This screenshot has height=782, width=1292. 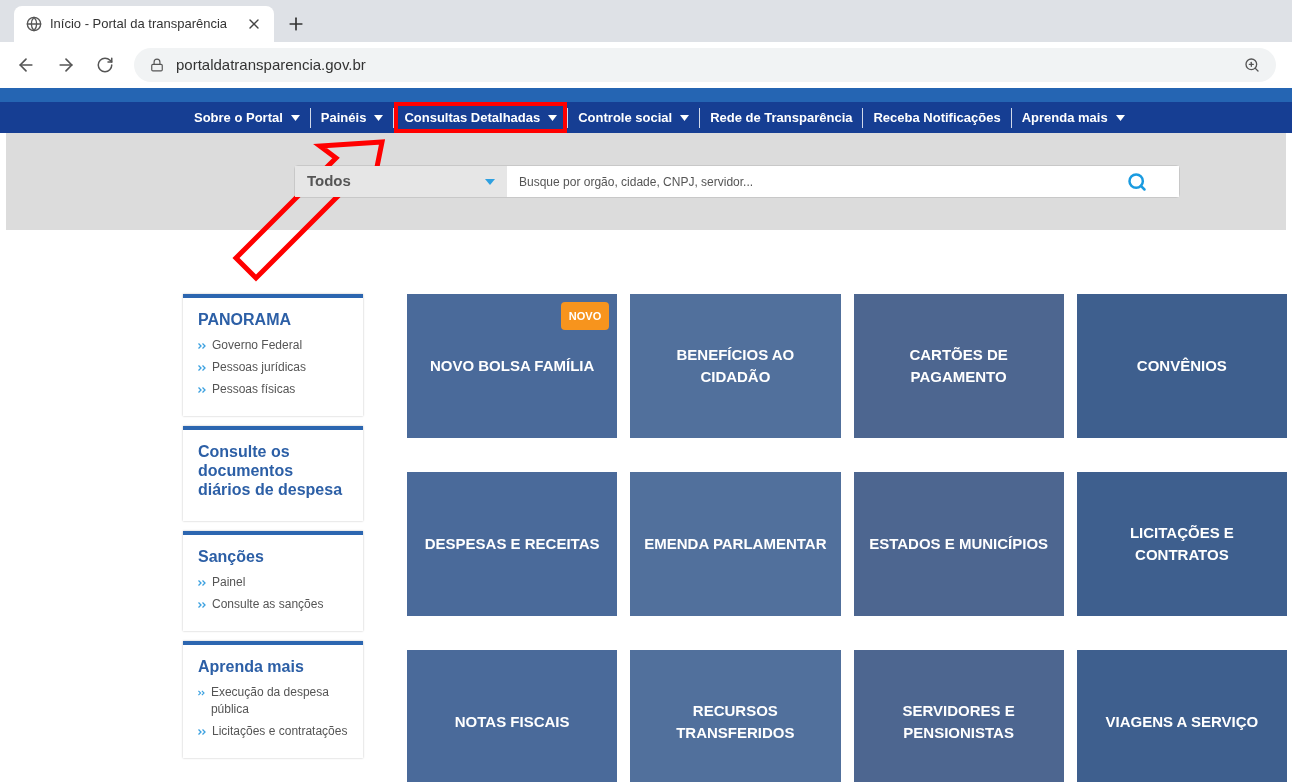 I want to click on nav-menu-item: Controle social, so click(x=634, y=117).